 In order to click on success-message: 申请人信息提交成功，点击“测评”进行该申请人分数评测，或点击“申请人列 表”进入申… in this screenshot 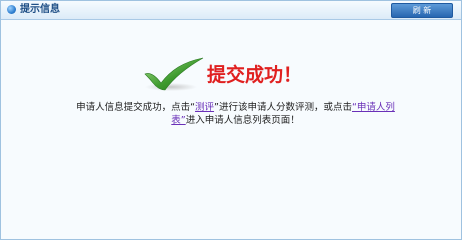, I will do `click(235, 114)`.